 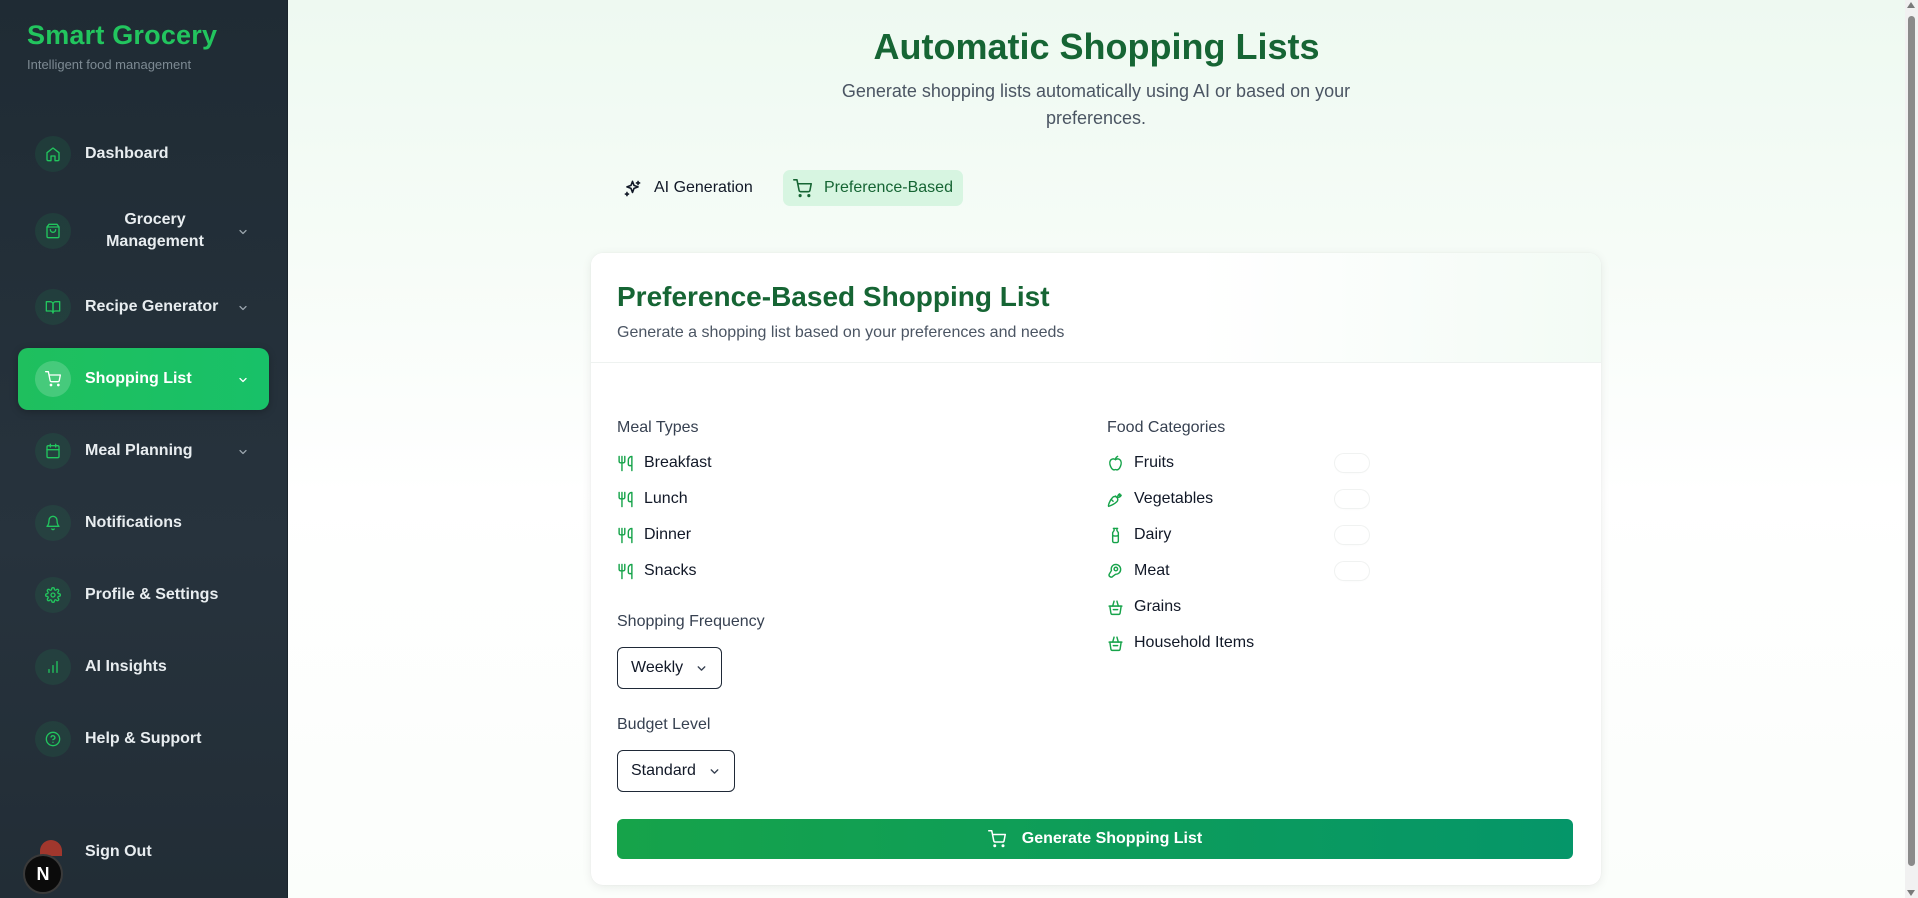 I want to click on category-grains: Grains, so click(x=1144, y=607).